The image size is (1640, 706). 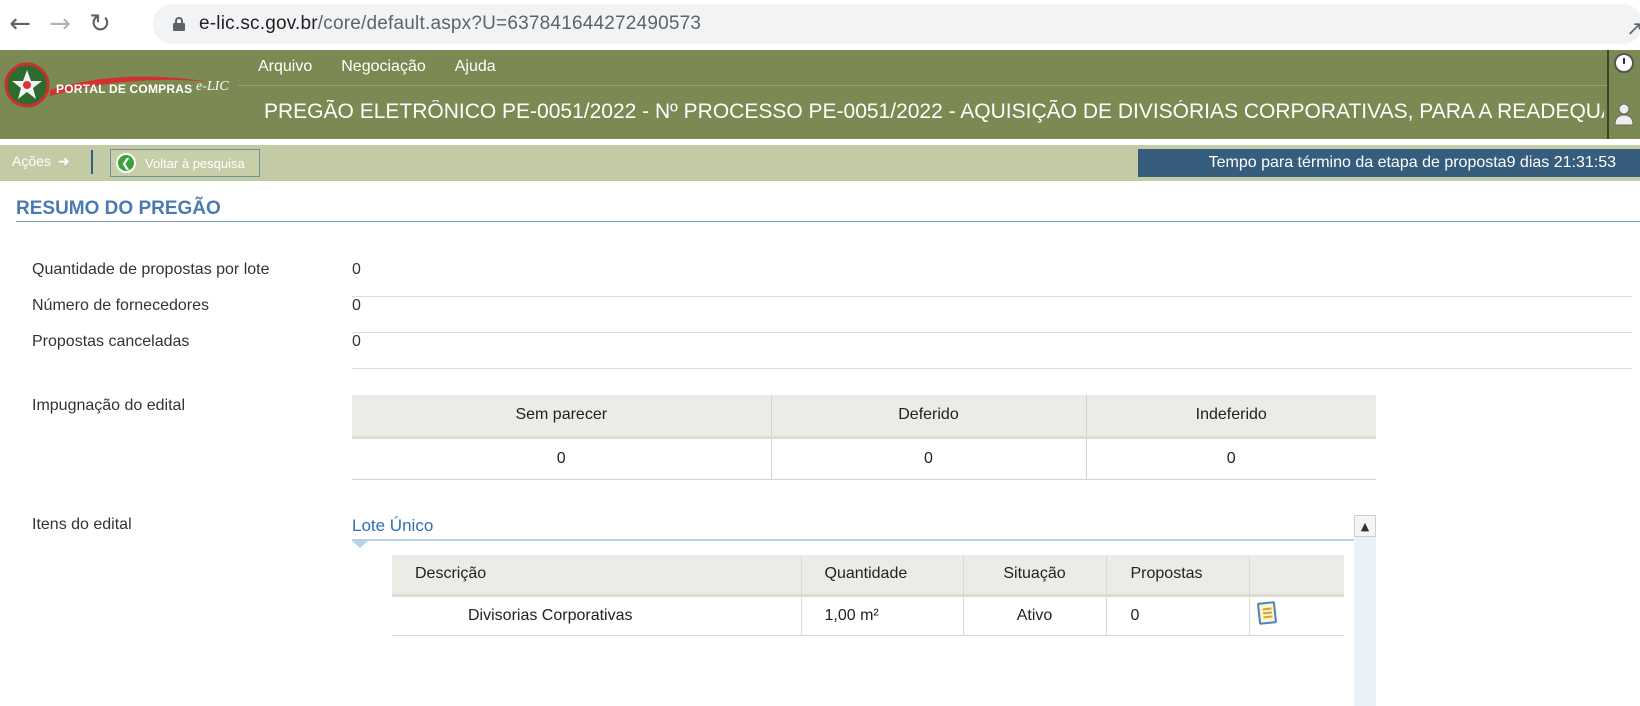 I want to click on back-to-search-label: Voltar à pesquisa, so click(x=195, y=163).